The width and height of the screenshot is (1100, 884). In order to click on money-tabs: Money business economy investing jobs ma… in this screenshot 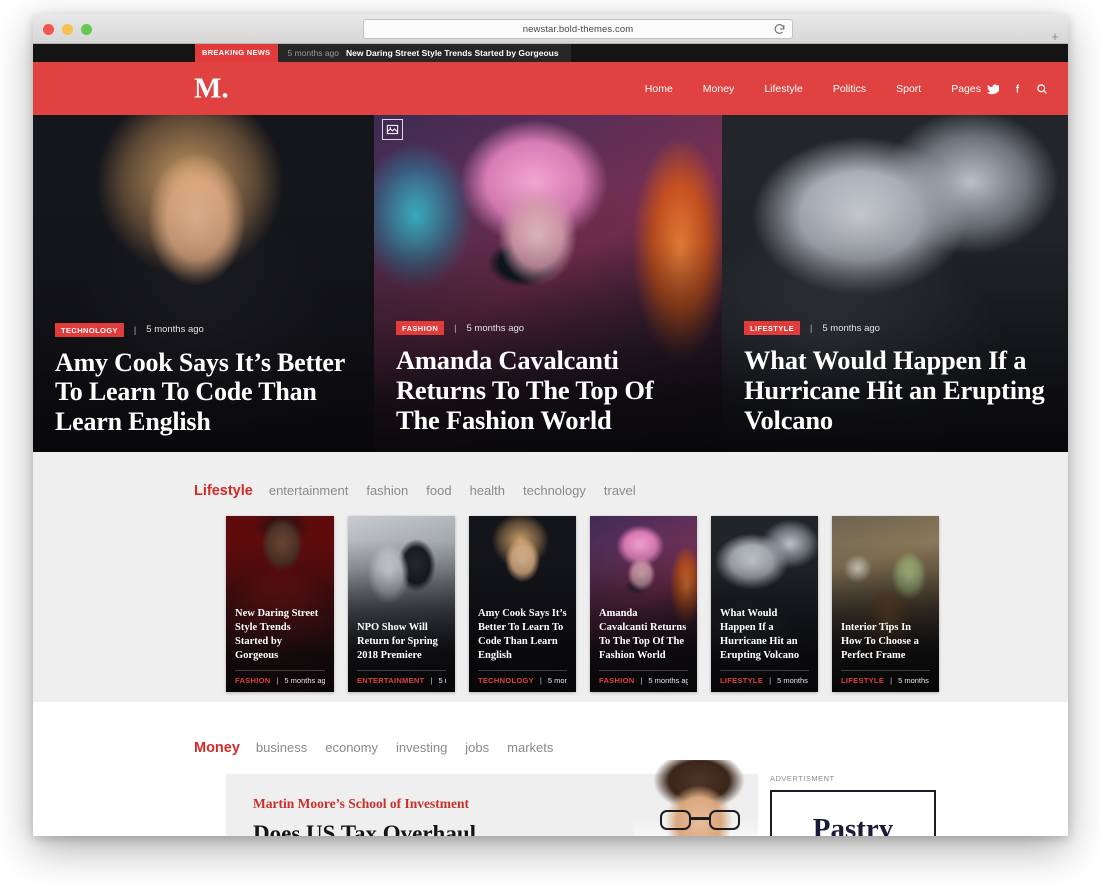, I will do `click(550, 748)`.